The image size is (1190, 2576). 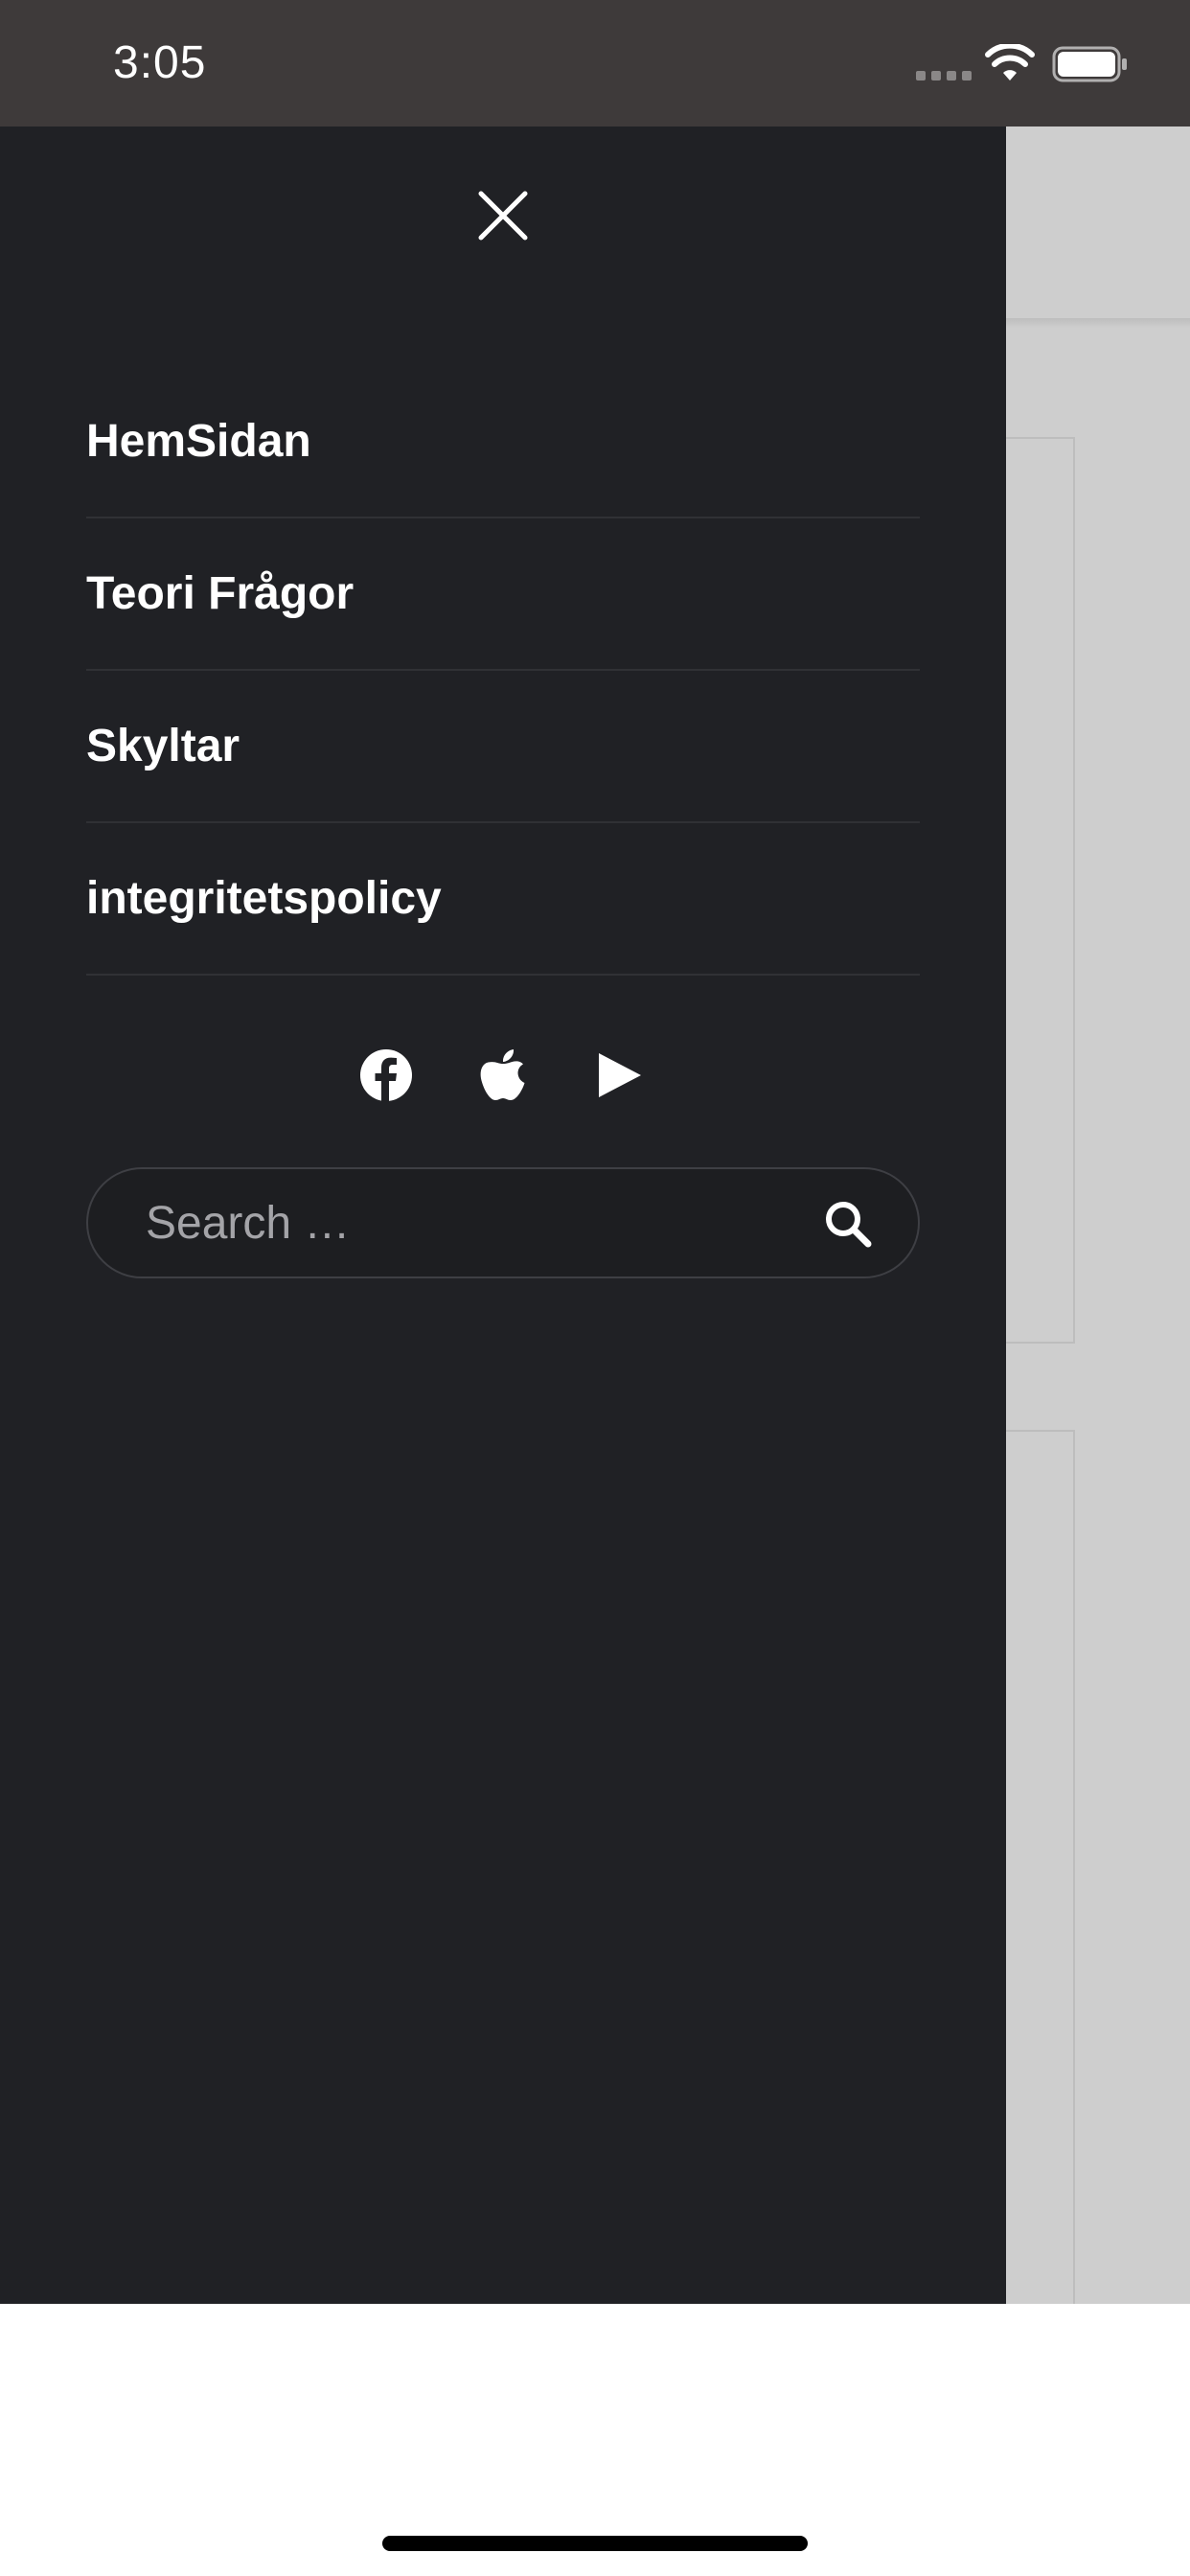 I want to click on status-time: 3:05, so click(x=160, y=63).